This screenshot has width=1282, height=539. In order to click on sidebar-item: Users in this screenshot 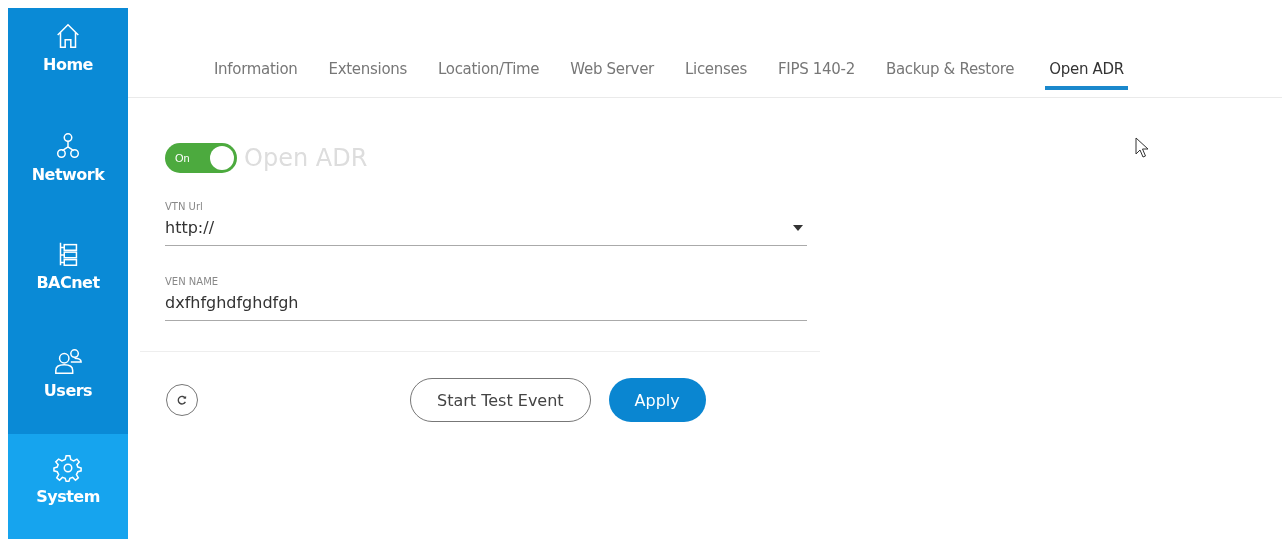, I will do `click(68, 380)`.